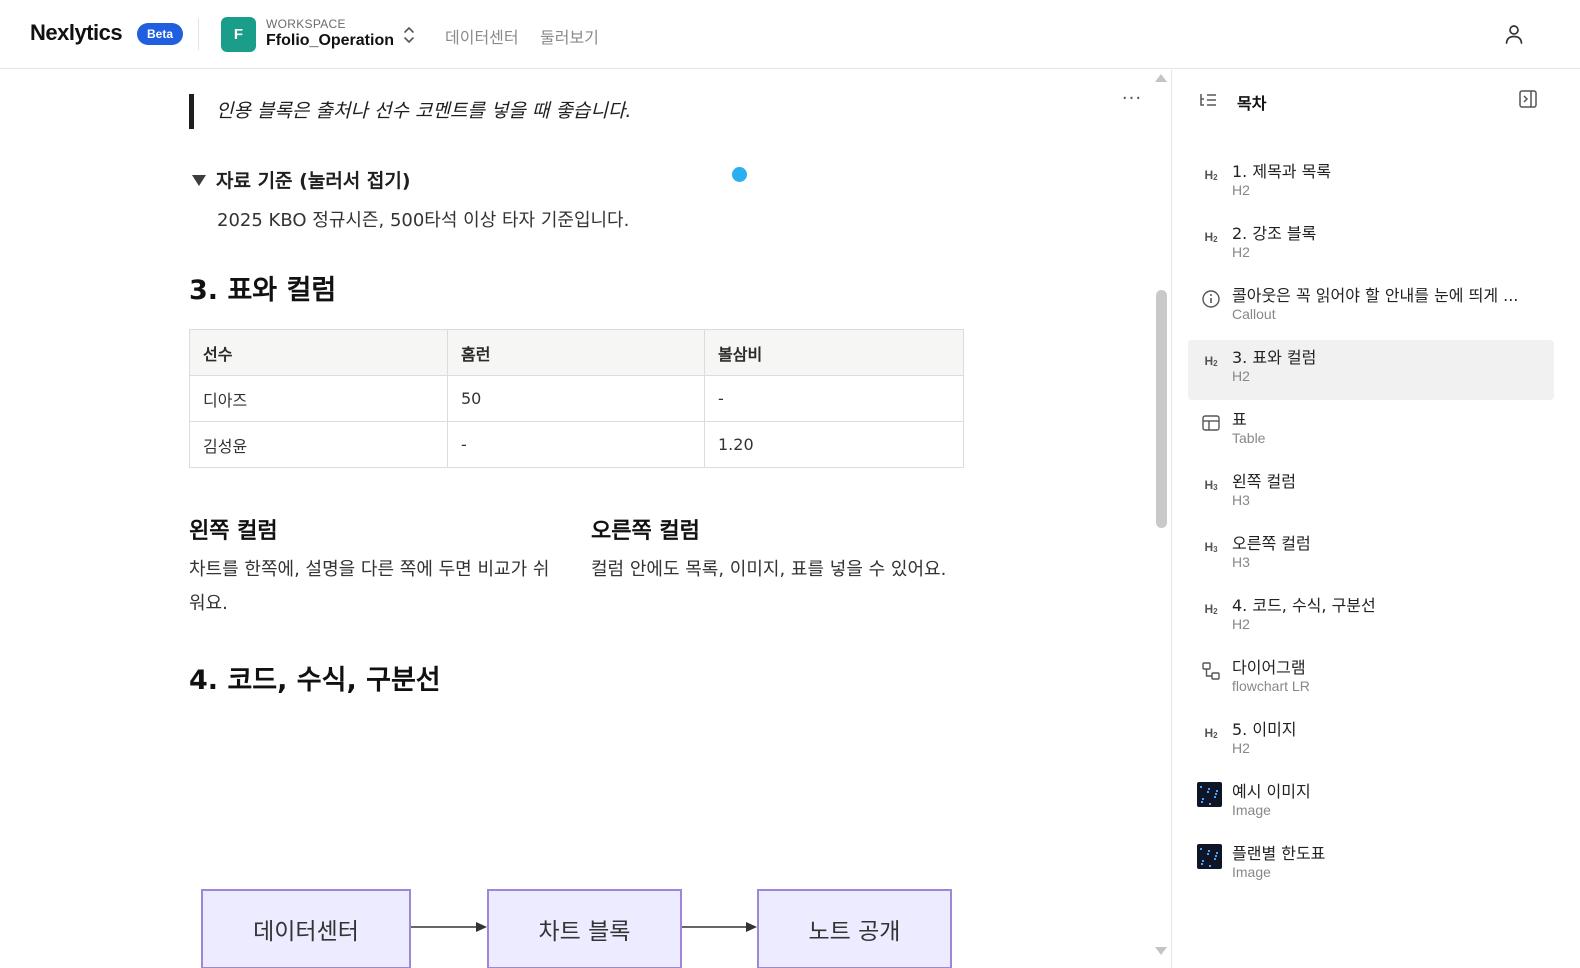 This screenshot has height=968, width=1580. I want to click on nav-explore: 둘러보기, so click(569, 36).